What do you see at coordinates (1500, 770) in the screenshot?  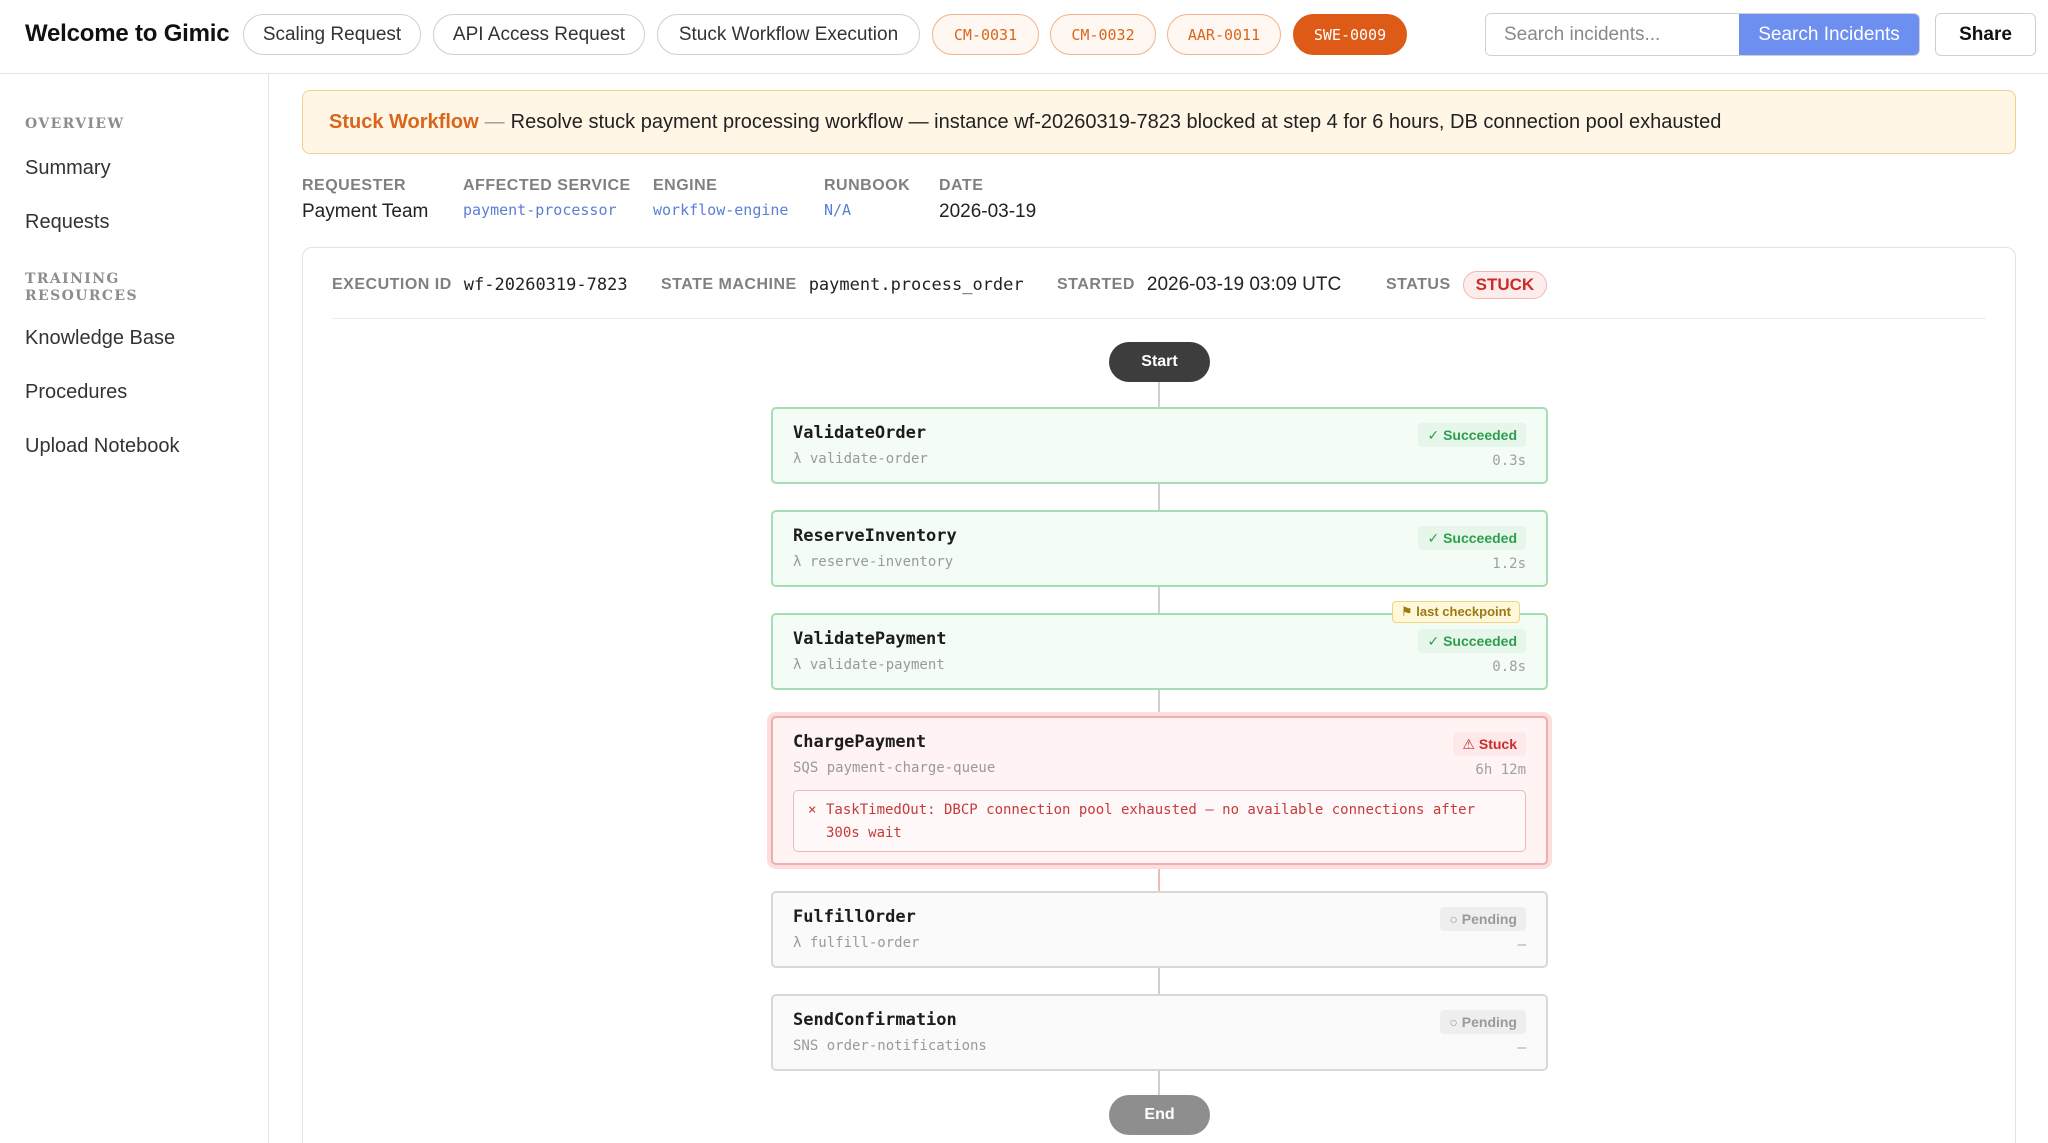 I see `step-duration: 6h 12m` at bounding box center [1500, 770].